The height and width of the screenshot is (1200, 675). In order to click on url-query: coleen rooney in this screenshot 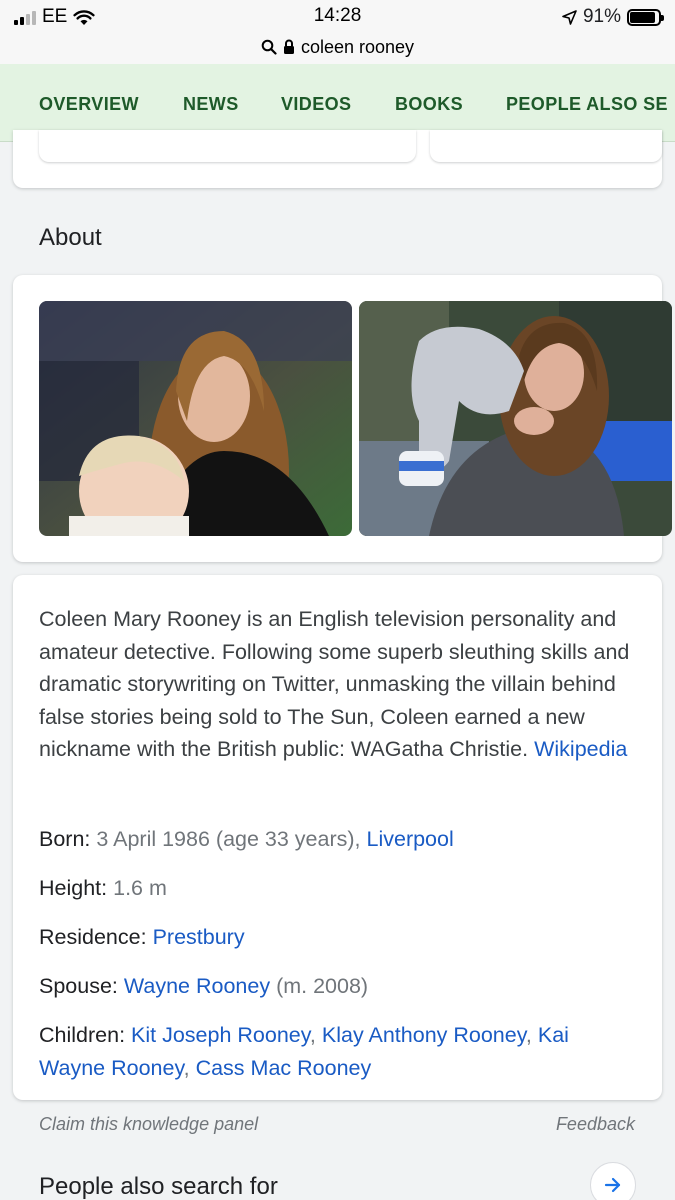, I will do `click(357, 46)`.